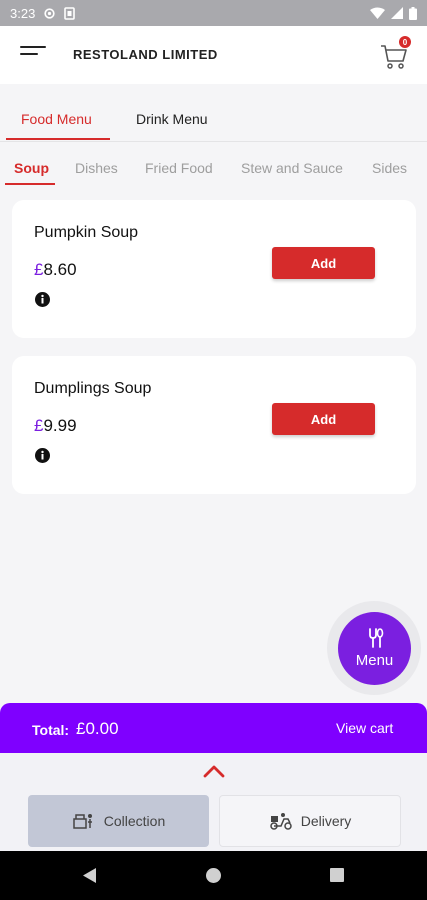 The height and width of the screenshot is (900, 427). What do you see at coordinates (56, 119) in the screenshot?
I see `tab-food-menu: Food Menu` at bounding box center [56, 119].